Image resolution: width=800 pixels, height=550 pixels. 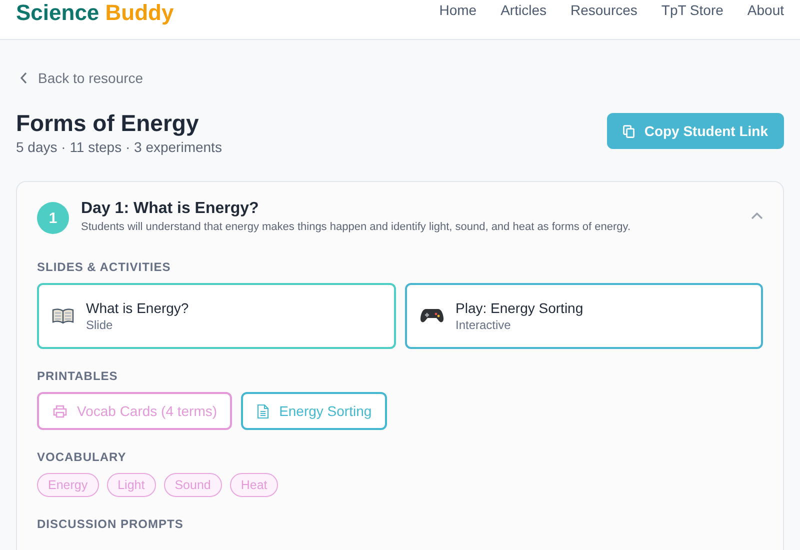 I want to click on printer-icon, so click(x=60, y=411).